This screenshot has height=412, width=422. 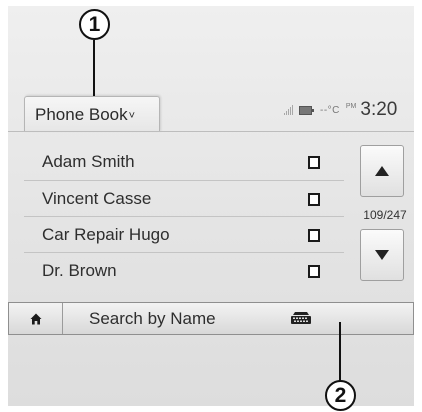 I want to click on home-button, so click(x=36, y=318).